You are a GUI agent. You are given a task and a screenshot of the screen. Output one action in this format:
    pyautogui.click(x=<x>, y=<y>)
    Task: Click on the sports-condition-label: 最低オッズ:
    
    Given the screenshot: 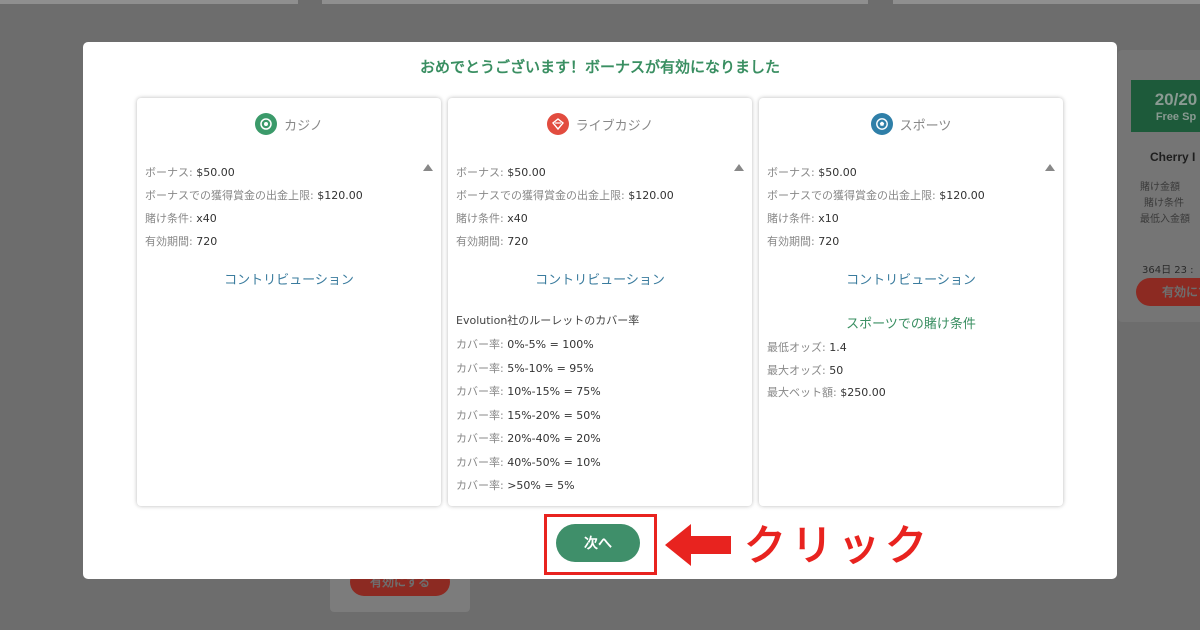 What is the action you would take?
    pyautogui.click(x=798, y=347)
    